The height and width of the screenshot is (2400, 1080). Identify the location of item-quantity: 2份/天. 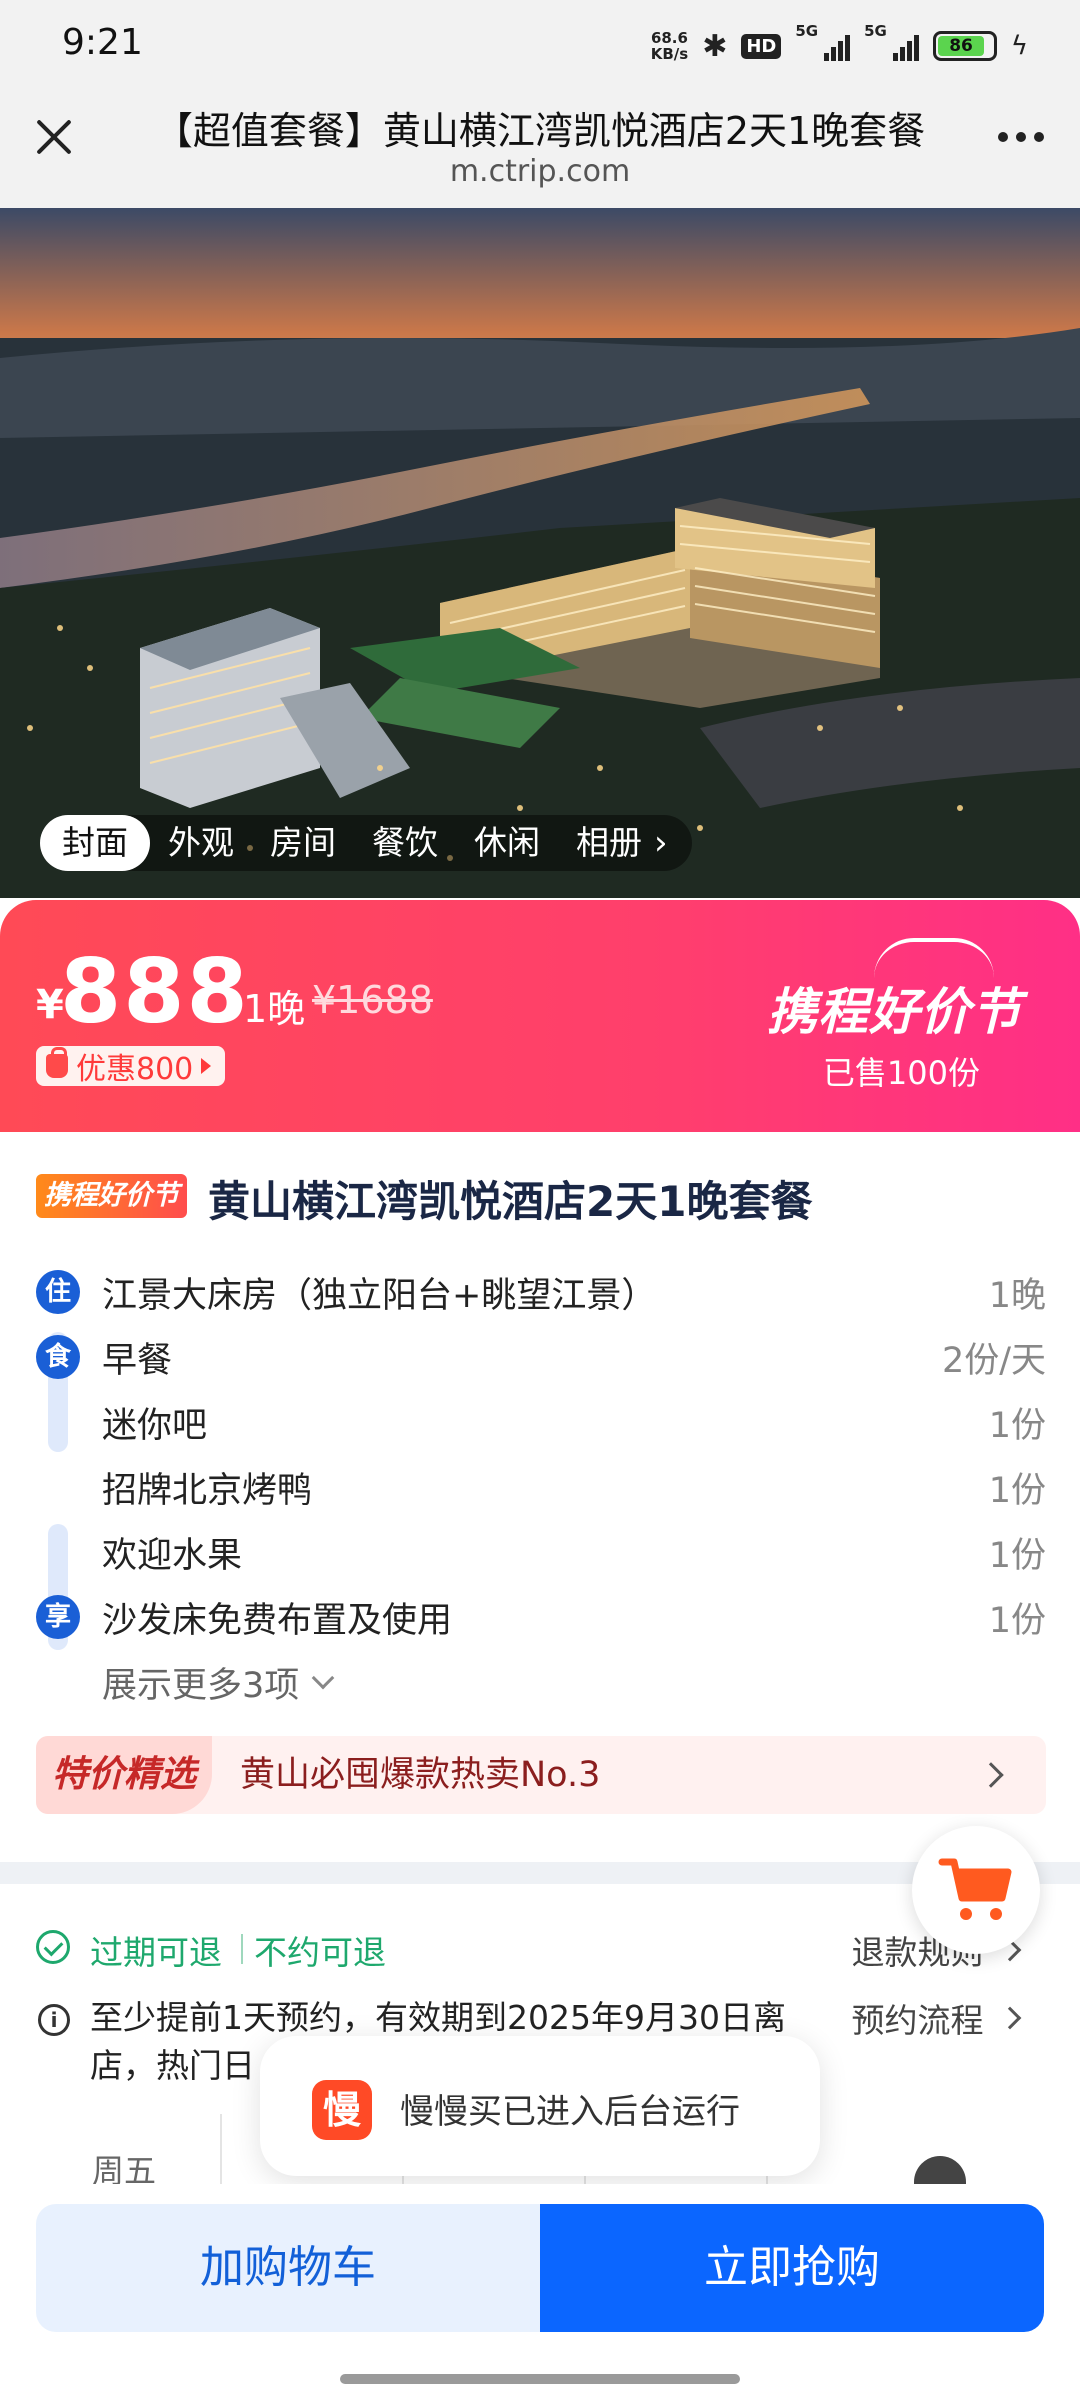
(993, 1361).